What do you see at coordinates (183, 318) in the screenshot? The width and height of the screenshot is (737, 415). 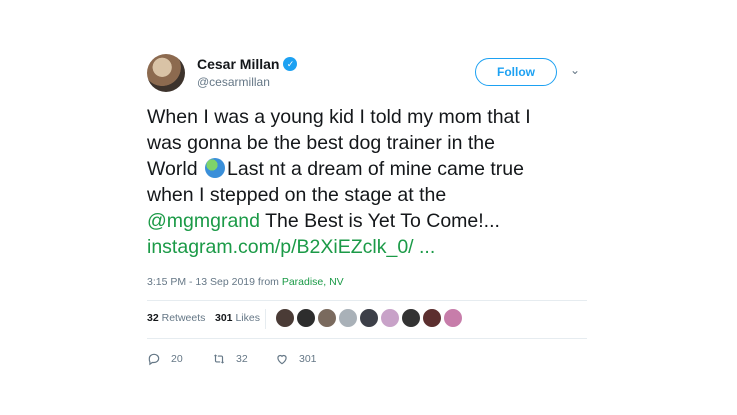 I see `retweets-label: Retweets` at bounding box center [183, 318].